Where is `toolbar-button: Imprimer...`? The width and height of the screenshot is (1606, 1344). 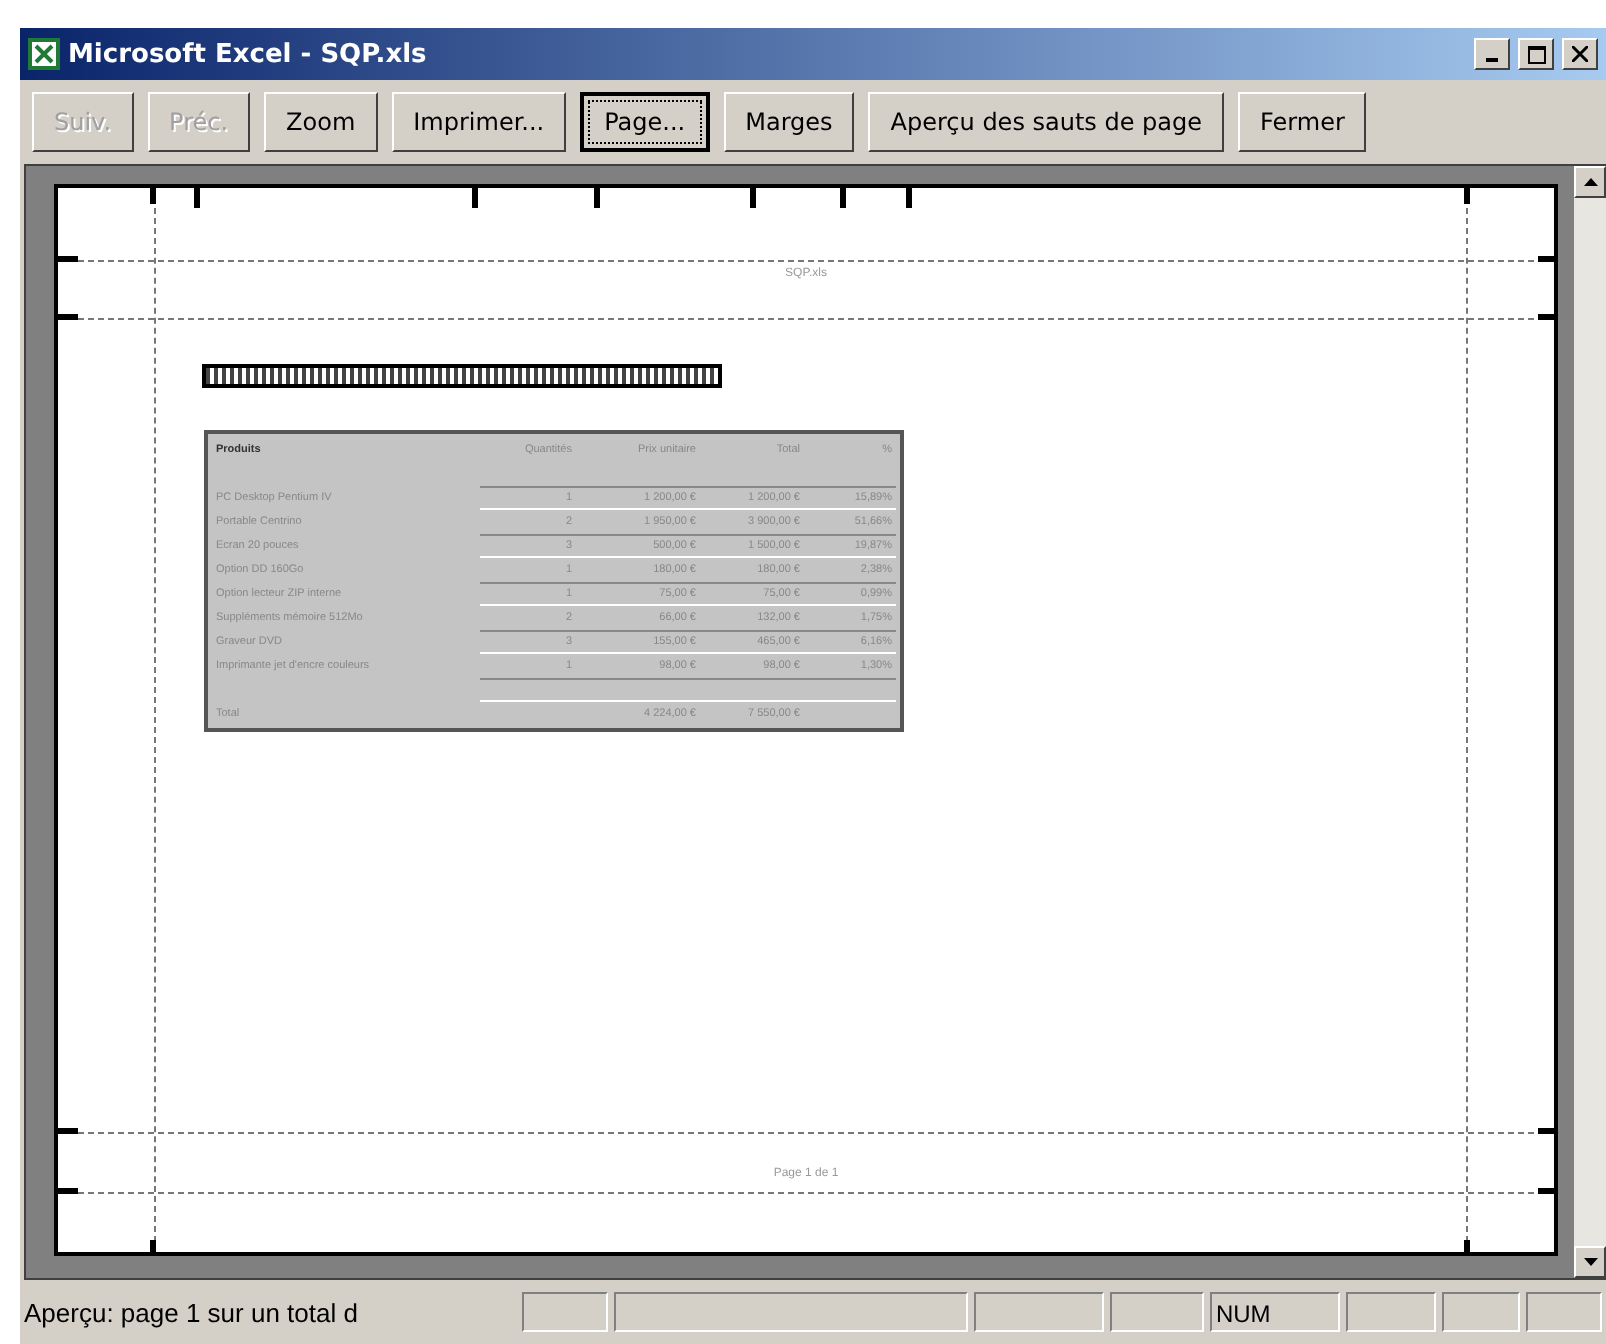 toolbar-button: Imprimer... is located at coordinates (479, 122).